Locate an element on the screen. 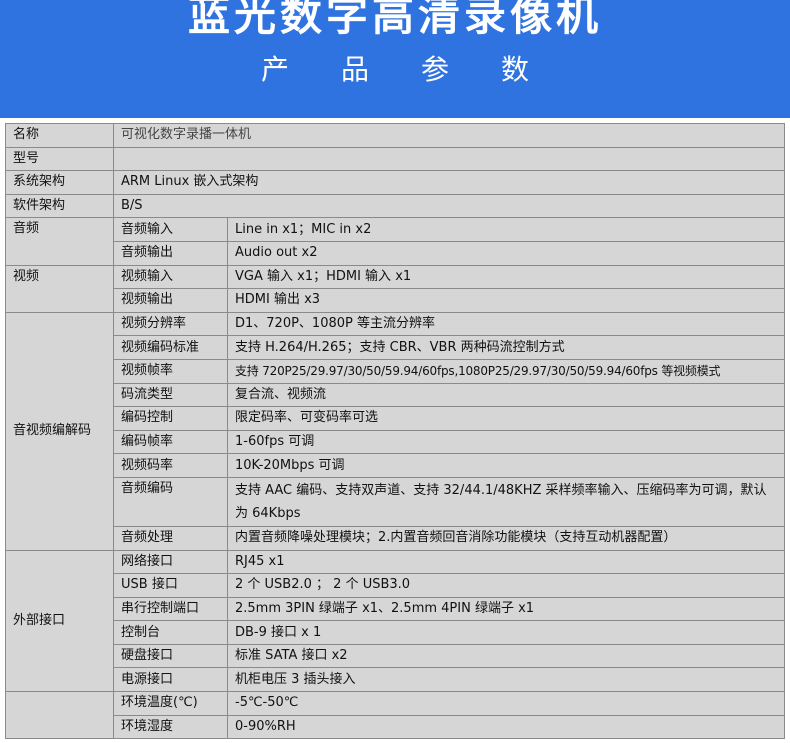 This screenshot has height=743, width=790. row-label: 音频输入 is located at coordinates (170, 229).